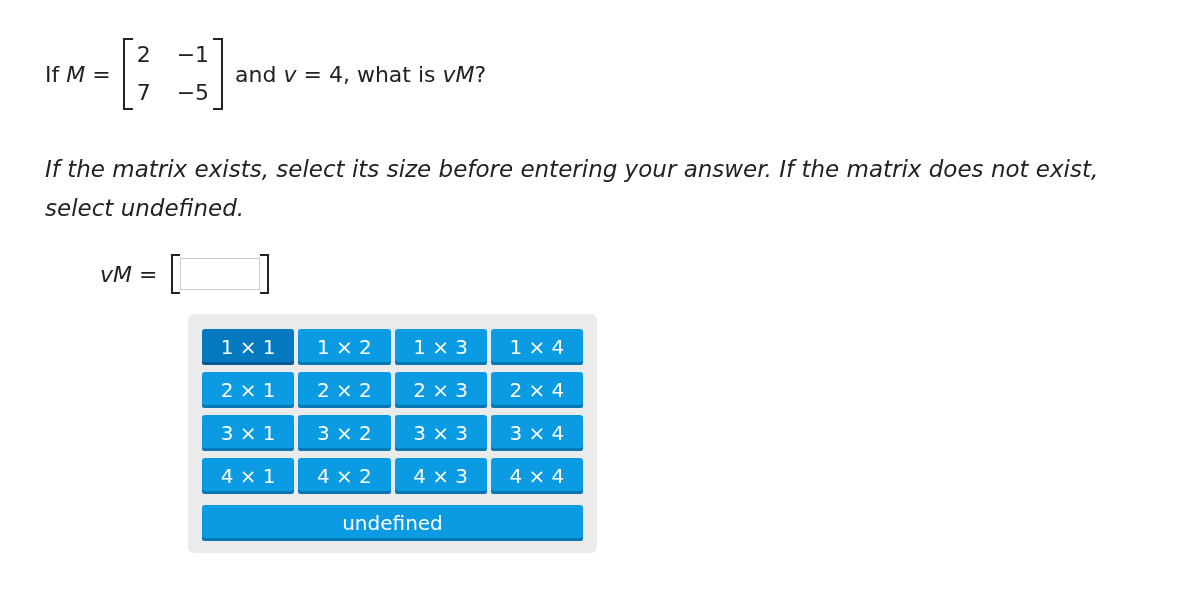  Describe the element at coordinates (536, 476) in the screenshot. I see `size-button: 4 × 4` at that location.